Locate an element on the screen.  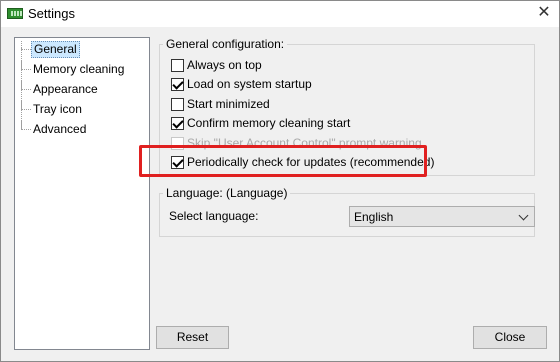
language-select-value: English is located at coordinates (374, 217).